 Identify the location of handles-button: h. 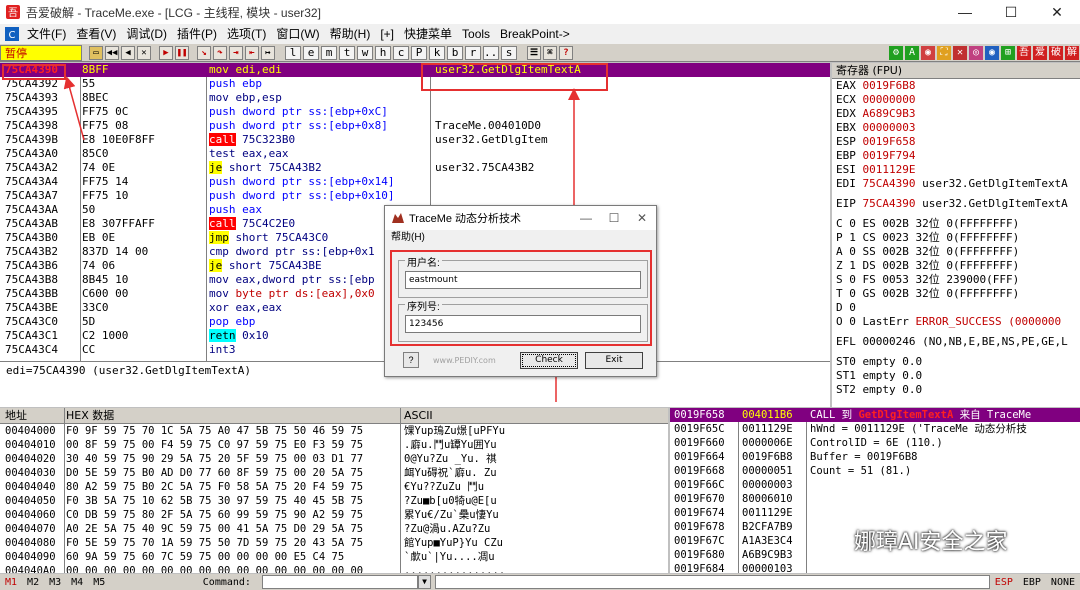
(383, 52).